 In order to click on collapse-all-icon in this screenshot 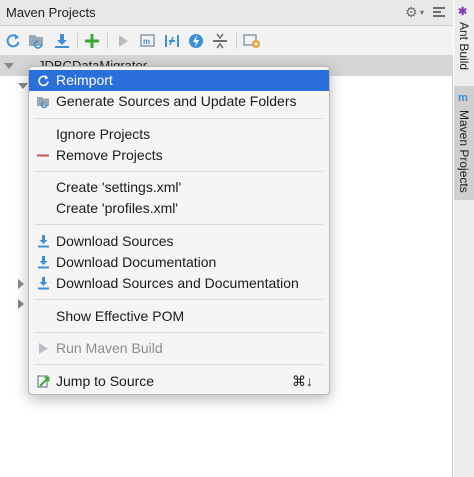, I will do `click(220, 41)`.